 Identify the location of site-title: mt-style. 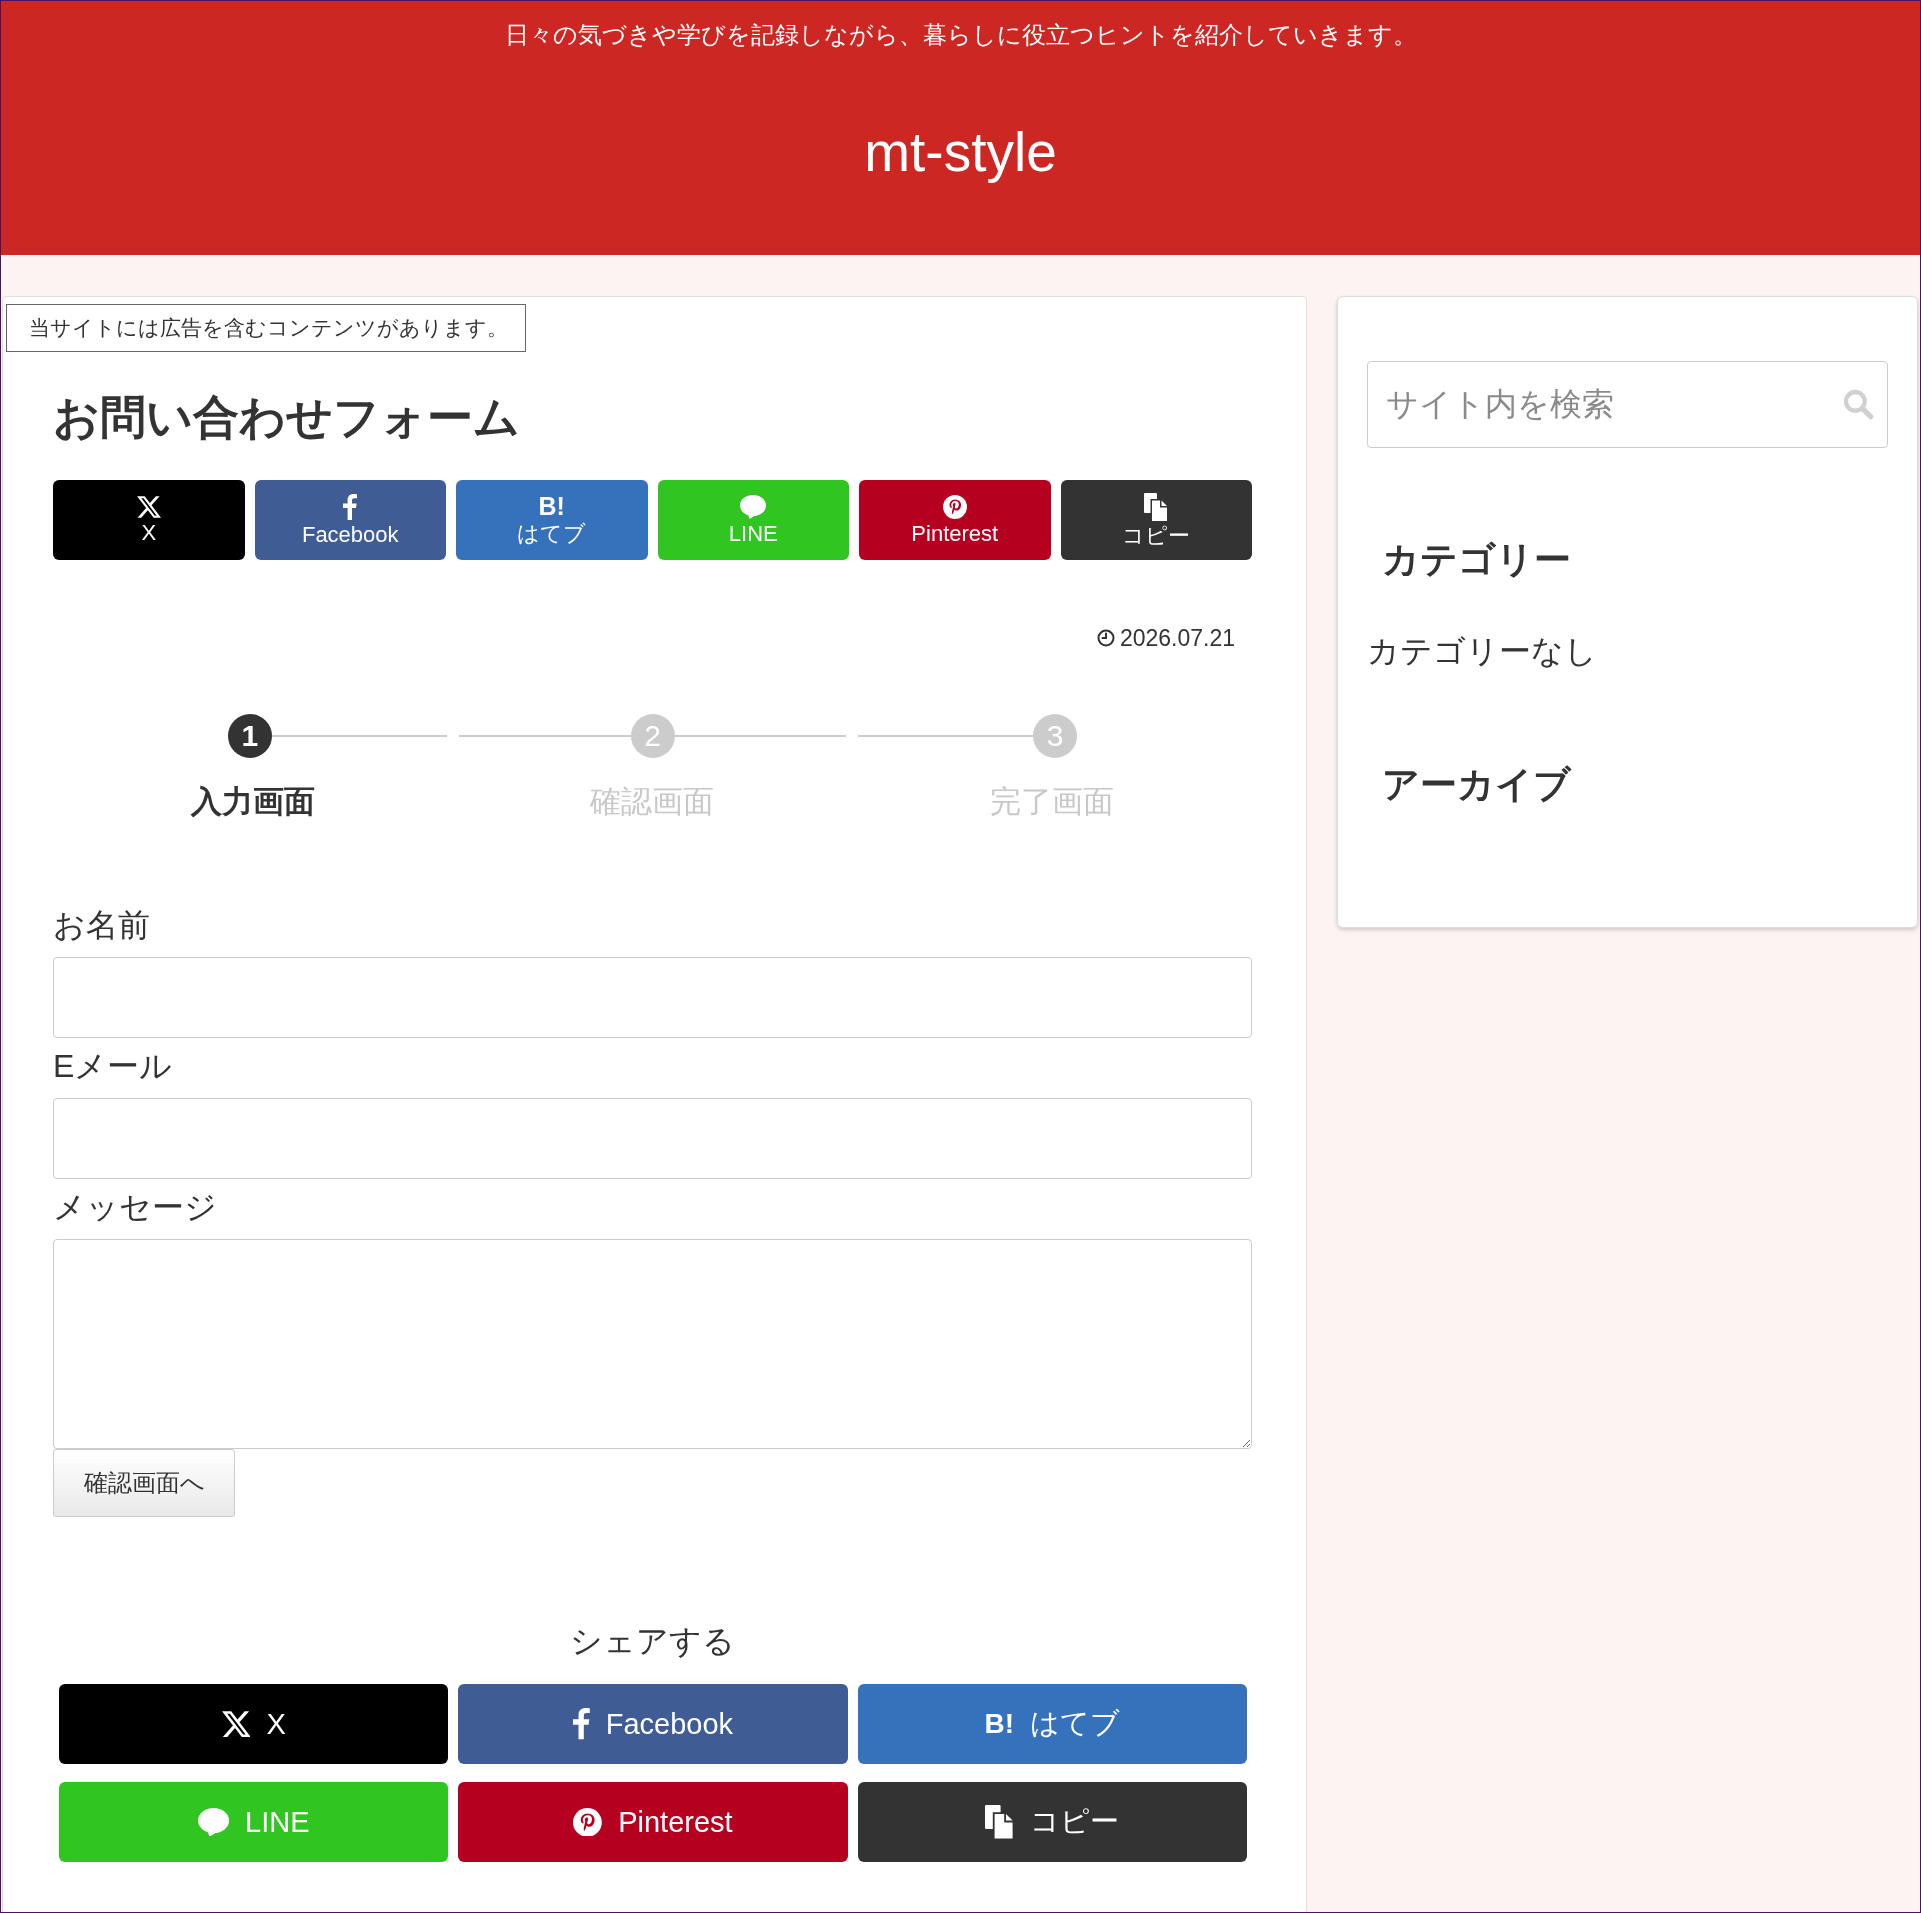
(960, 152).